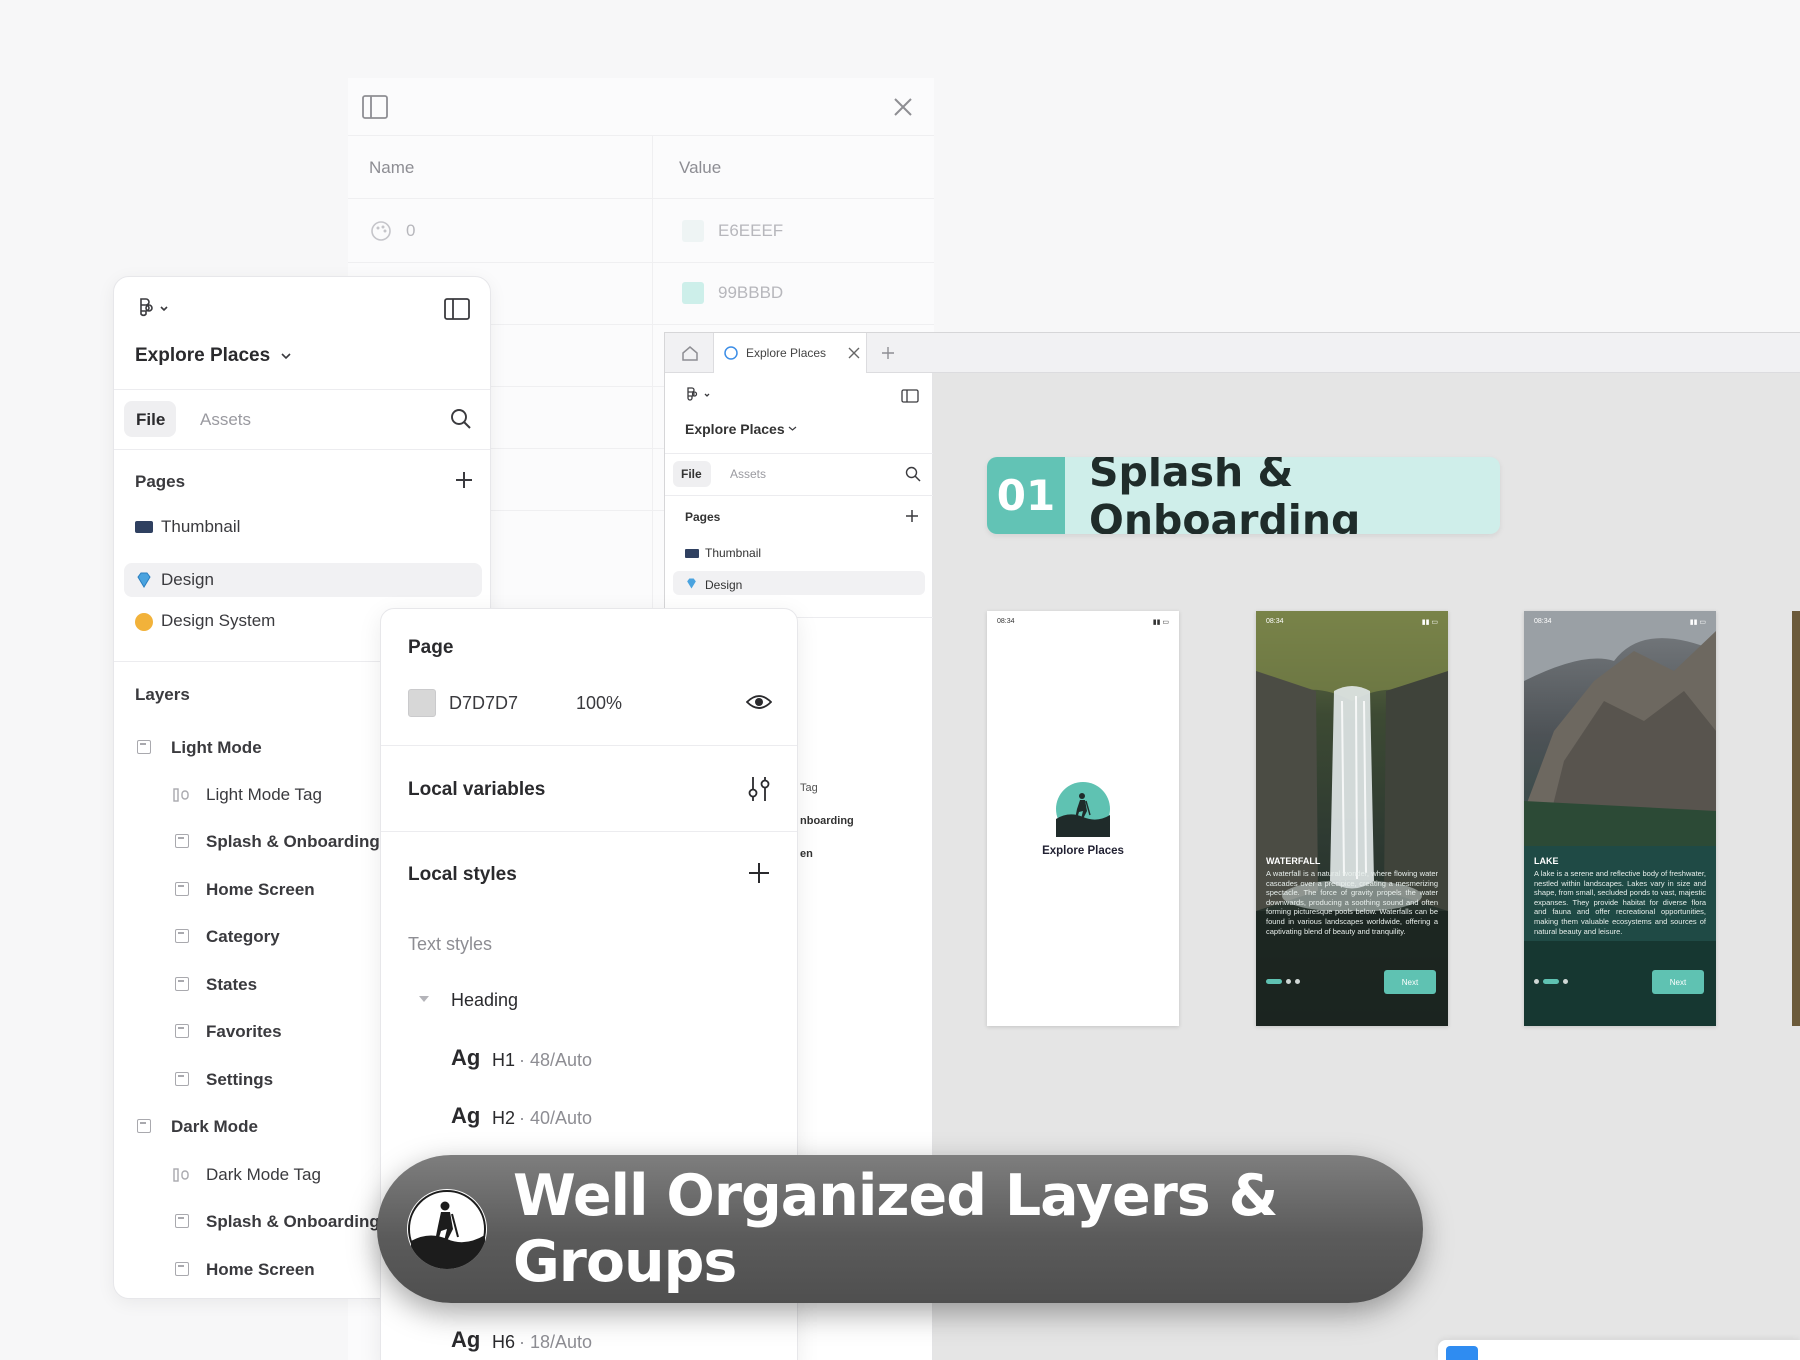 The width and height of the screenshot is (1800, 1360). I want to click on style-group-heading: Heading, so click(484, 1000).